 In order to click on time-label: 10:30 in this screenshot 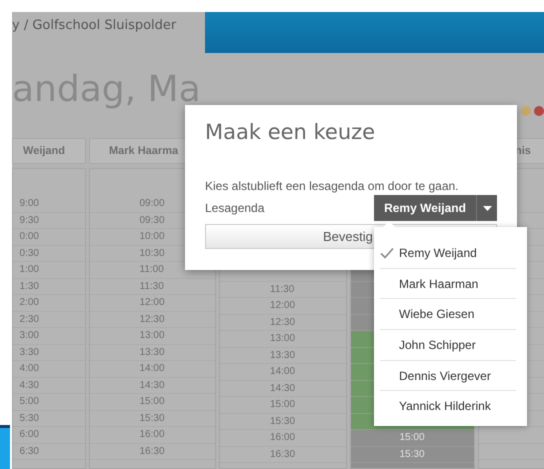, I will do `click(153, 253)`.